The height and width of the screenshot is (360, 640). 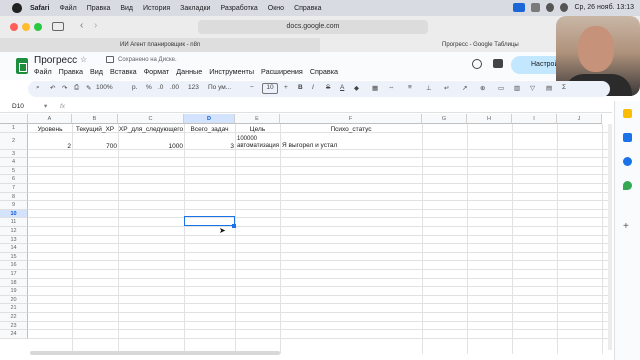 I want to click on row-header-9: 9, so click(x=14, y=205).